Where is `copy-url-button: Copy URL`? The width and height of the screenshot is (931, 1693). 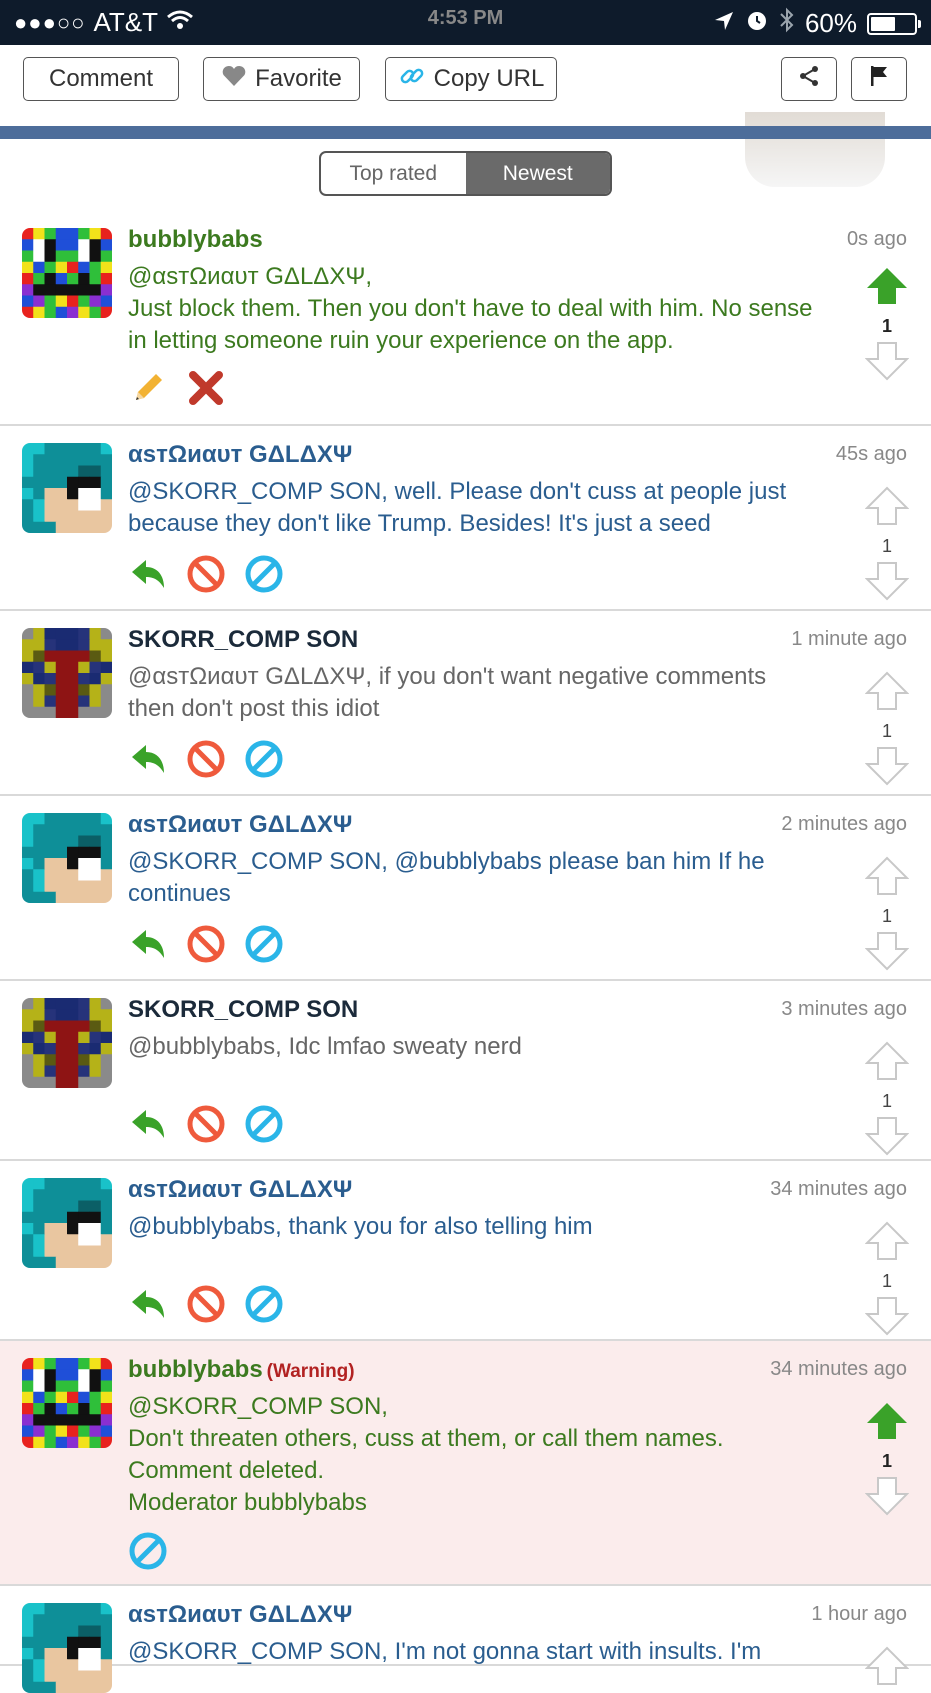 copy-url-button: Copy URL is located at coordinates (471, 79).